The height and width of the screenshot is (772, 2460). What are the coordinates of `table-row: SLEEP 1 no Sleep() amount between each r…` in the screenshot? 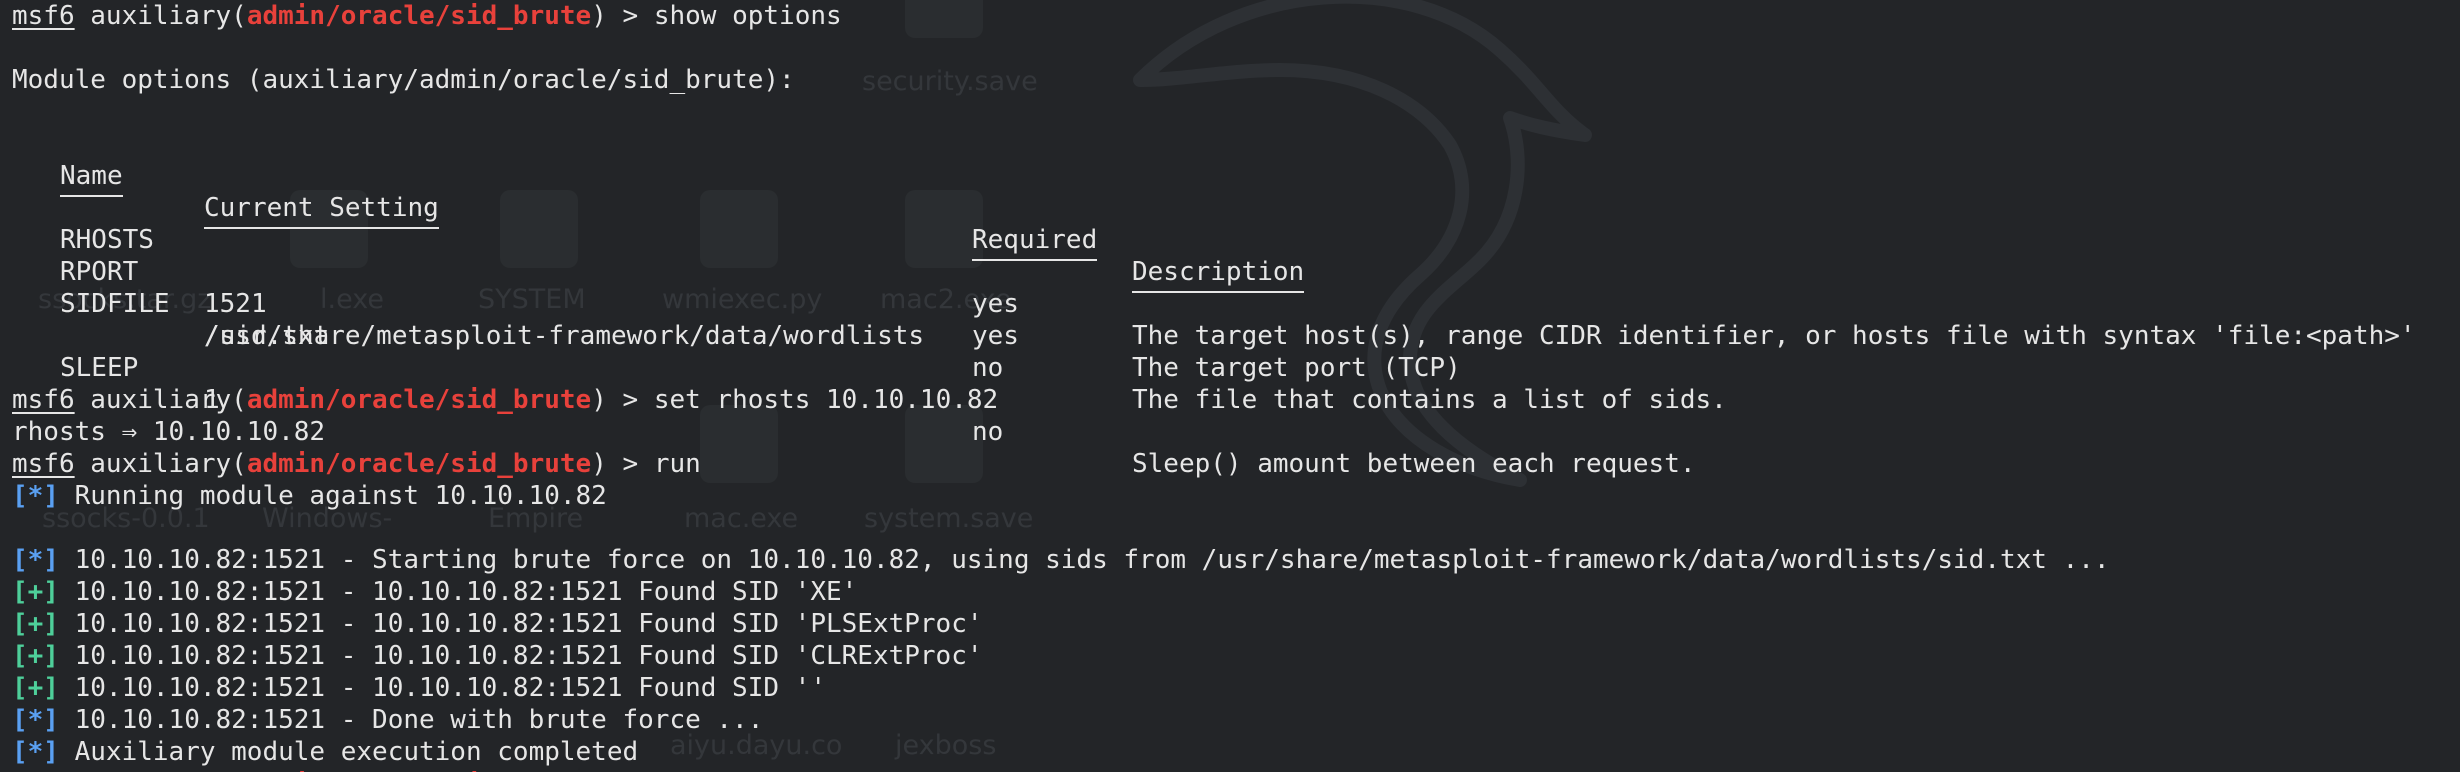 It's located at (854, 399).